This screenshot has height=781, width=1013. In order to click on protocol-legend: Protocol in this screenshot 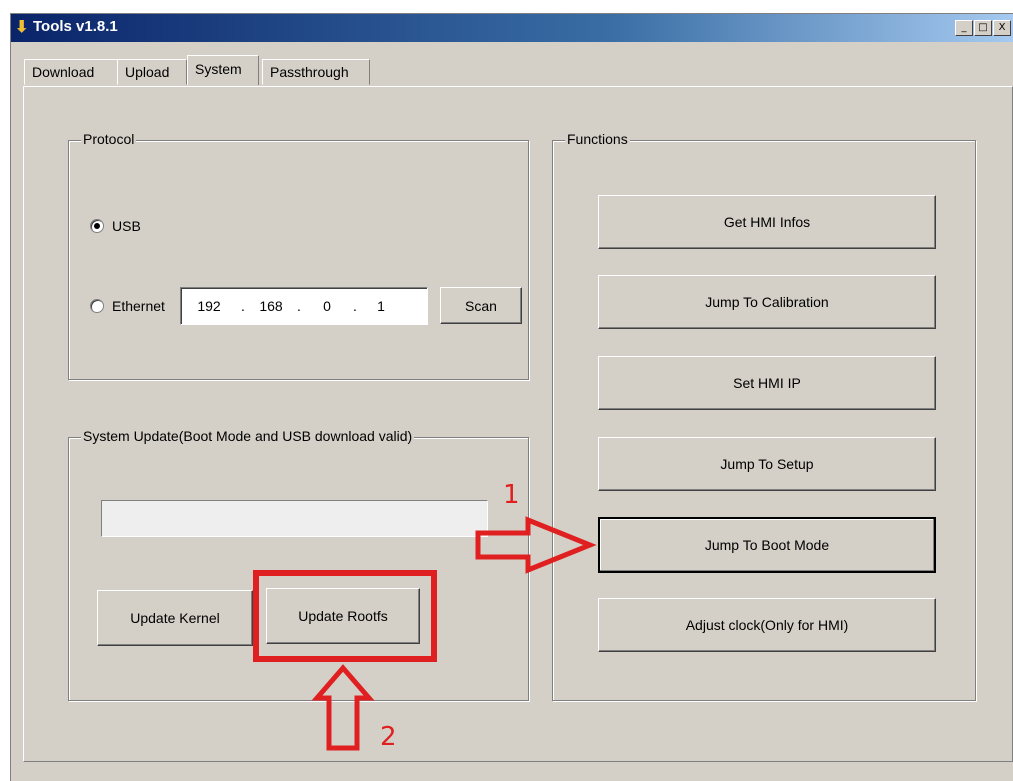, I will do `click(109, 139)`.